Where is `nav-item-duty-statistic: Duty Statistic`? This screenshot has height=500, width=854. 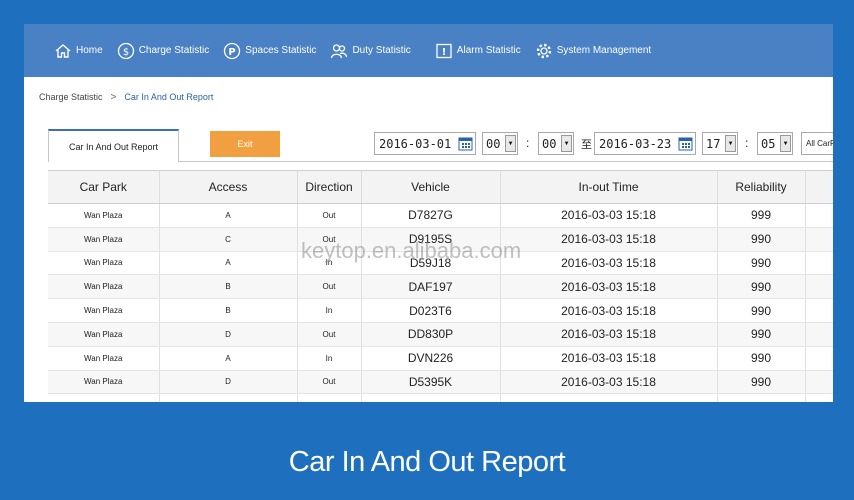
nav-item-duty-statistic: Duty Statistic is located at coordinates (370, 51).